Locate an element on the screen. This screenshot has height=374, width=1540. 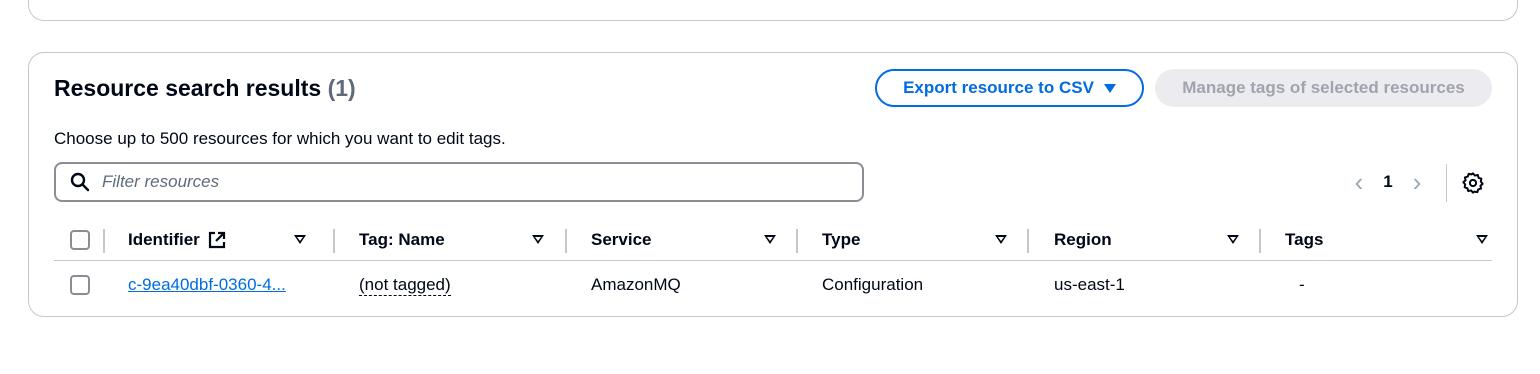
panel-title-text: Resource search results is located at coordinates (188, 88).